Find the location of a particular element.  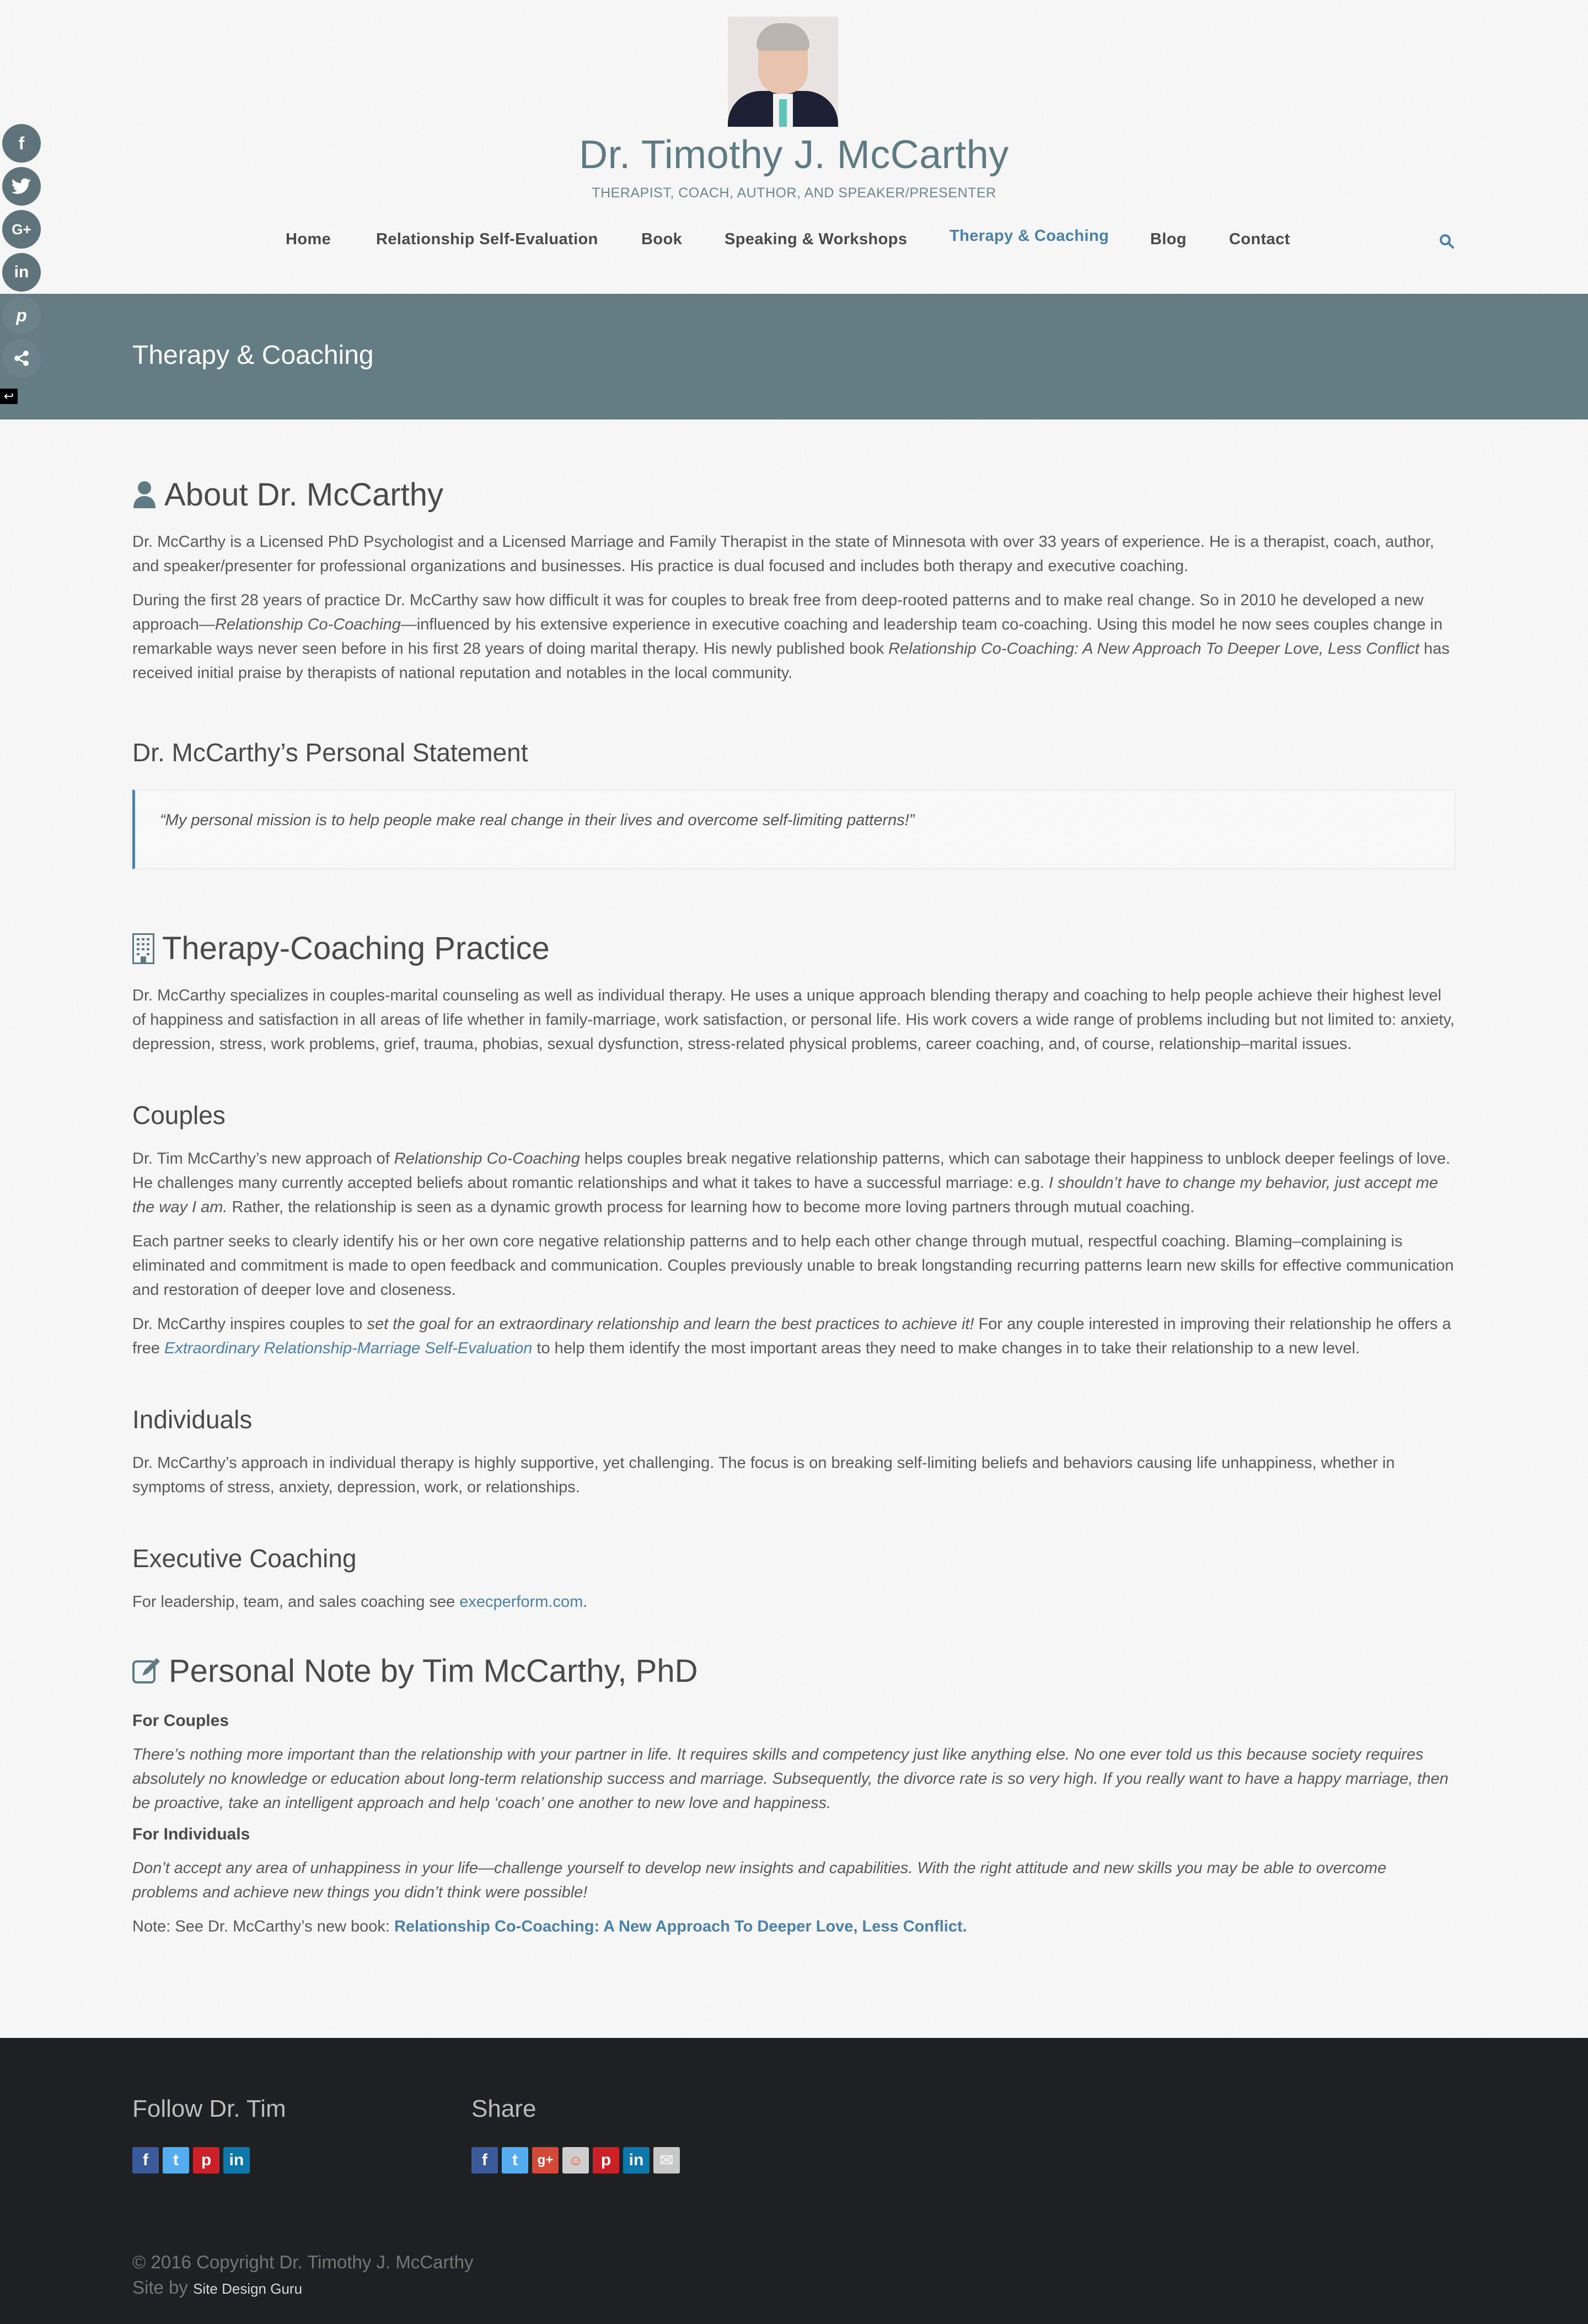

nav-relationship-self-evaluation: Relationship Self-Evaluation is located at coordinates (487, 240).